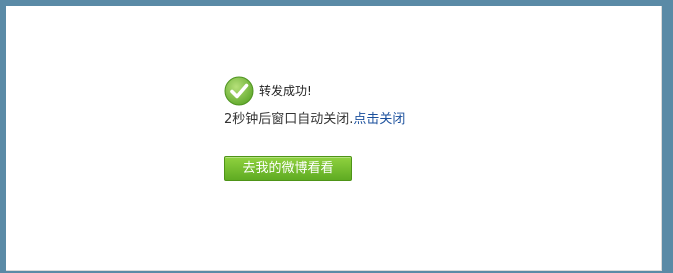  I want to click on success-message: 转发成功!, so click(285, 91).